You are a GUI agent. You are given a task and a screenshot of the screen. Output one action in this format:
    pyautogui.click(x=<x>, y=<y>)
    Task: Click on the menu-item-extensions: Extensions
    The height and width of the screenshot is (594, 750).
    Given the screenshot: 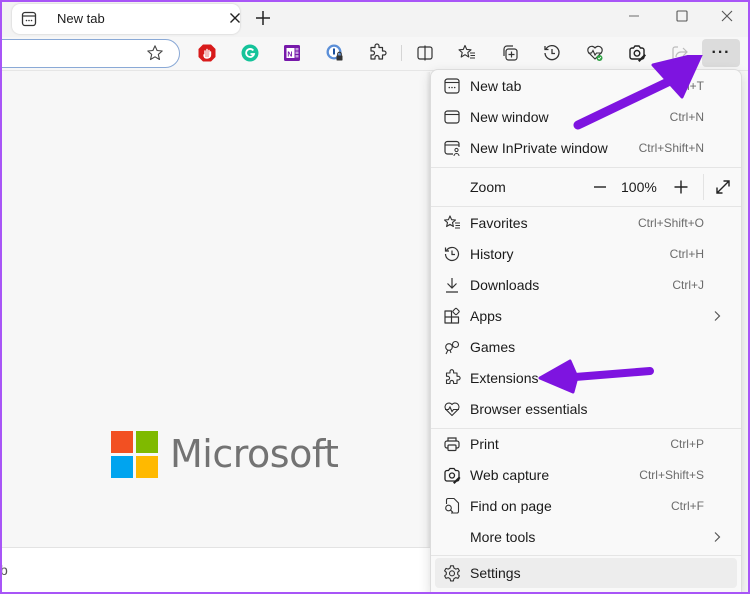 What is the action you would take?
    pyautogui.click(x=586, y=378)
    